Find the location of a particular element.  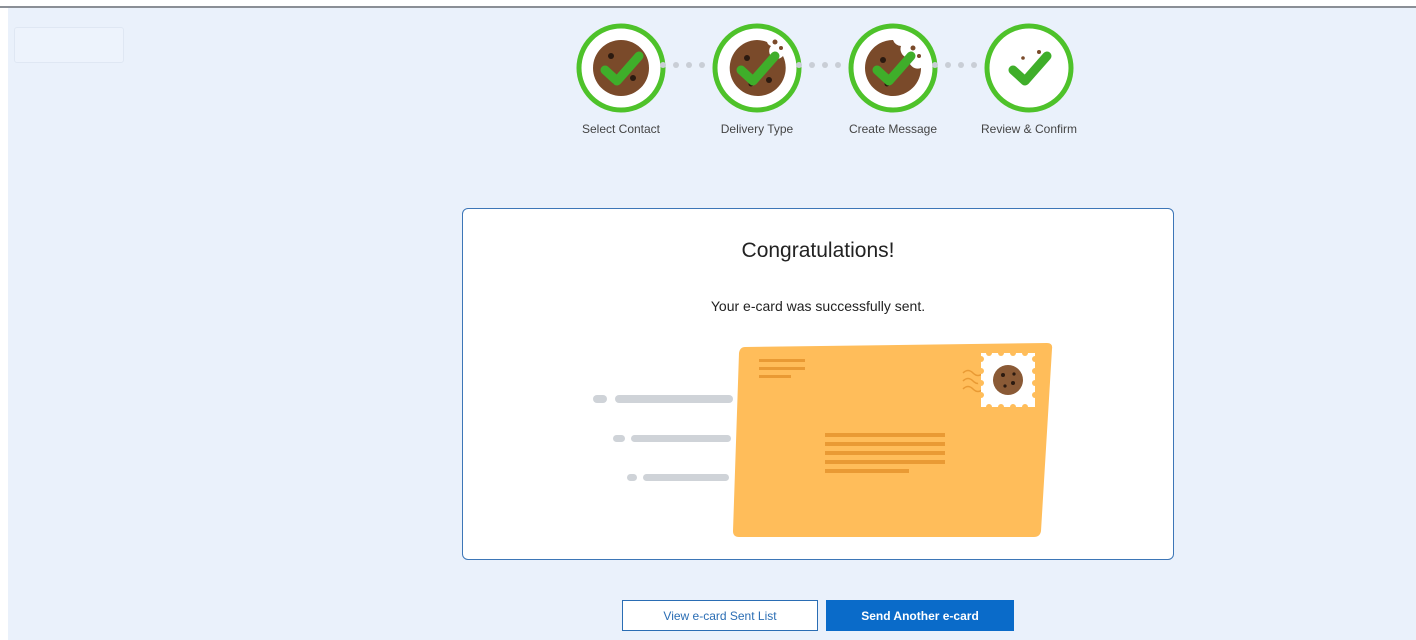

step-review-confirm: Review & Confirm is located at coordinates (1029, 79).